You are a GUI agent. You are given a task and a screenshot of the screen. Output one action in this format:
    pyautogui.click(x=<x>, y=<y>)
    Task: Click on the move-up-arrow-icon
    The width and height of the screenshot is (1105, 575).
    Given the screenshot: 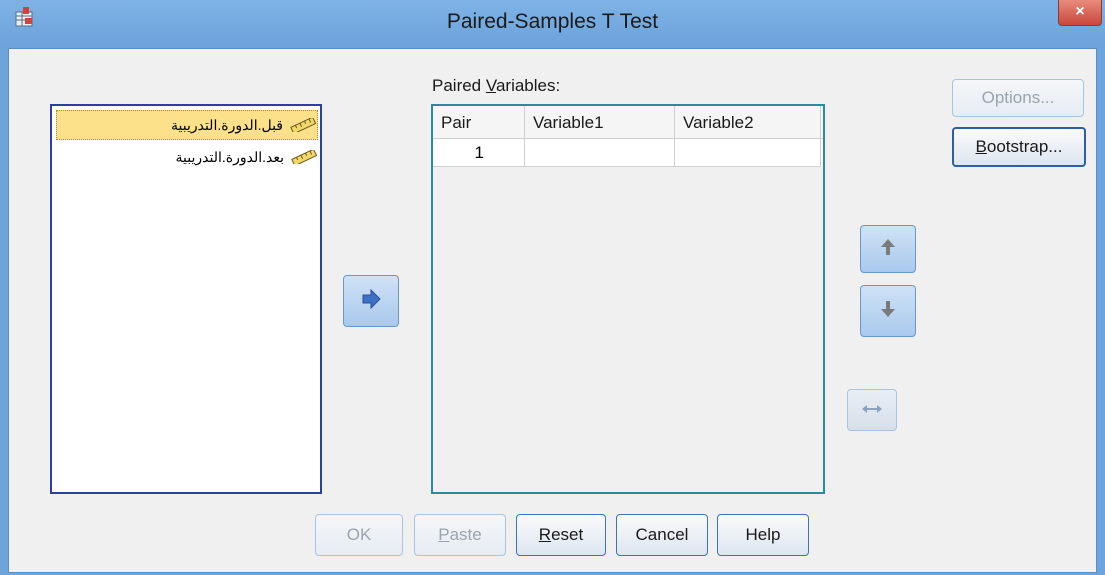 What is the action you would take?
    pyautogui.click(x=888, y=249)
    